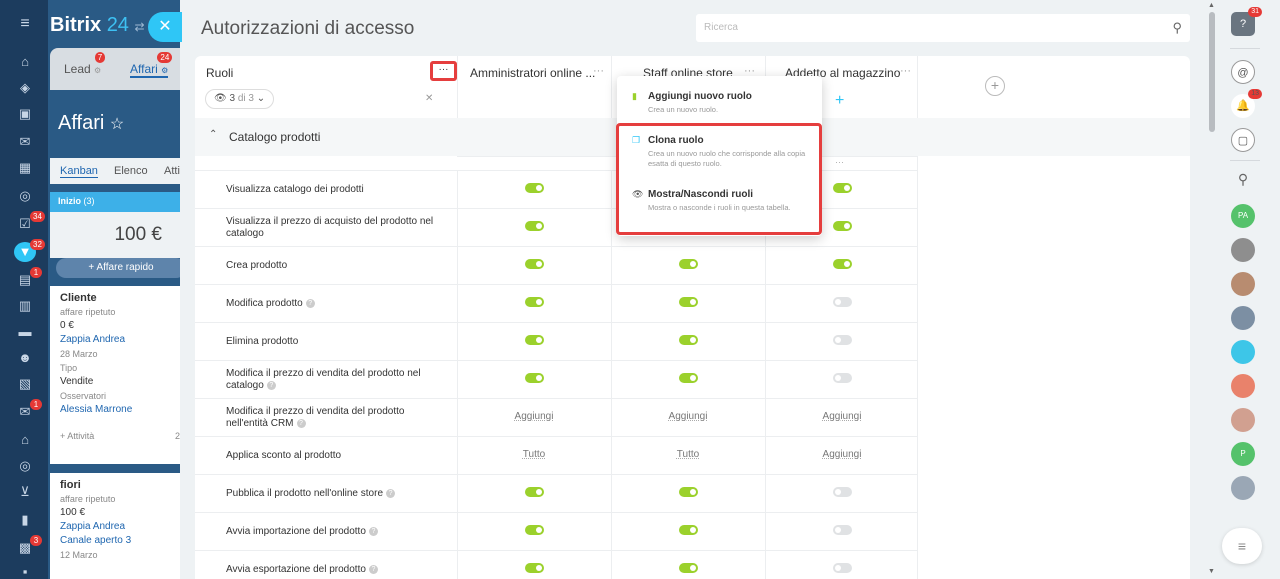  What do you see at coordinates (25, 520) in the screenshot?
I see `analytics-icon: ▮` at bounding box center [25, 520].